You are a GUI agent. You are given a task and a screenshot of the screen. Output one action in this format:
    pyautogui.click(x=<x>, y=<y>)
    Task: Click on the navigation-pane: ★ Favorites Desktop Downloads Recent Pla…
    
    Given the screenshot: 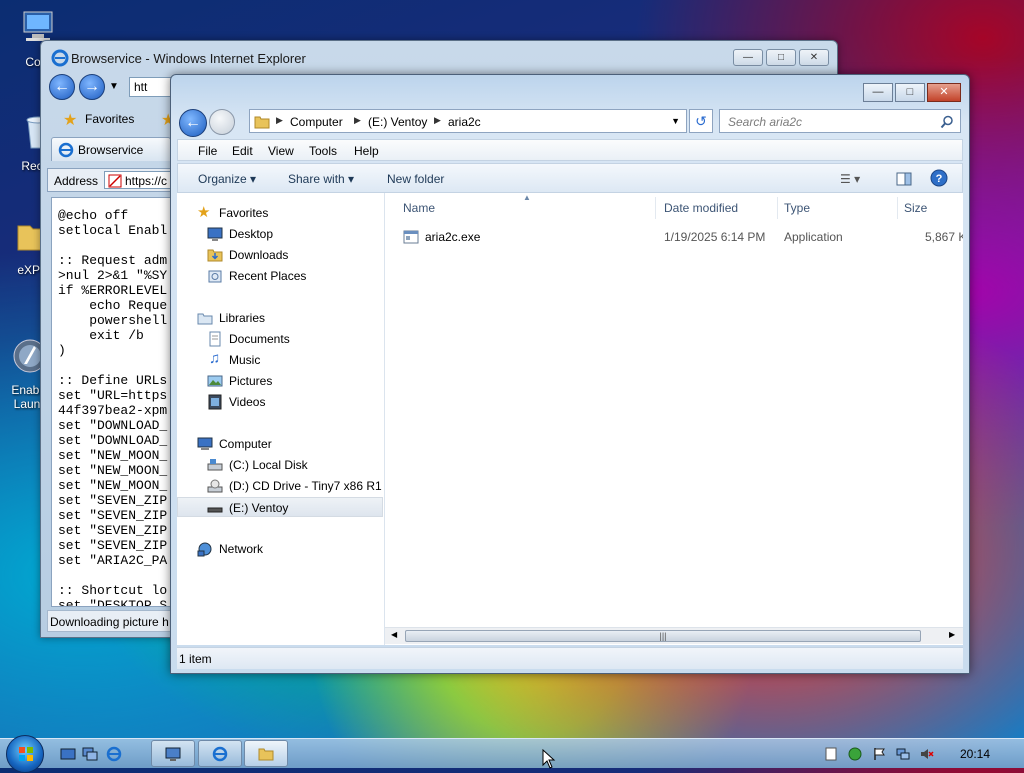 What is the action you would take?
    pyautogui.click(x=281, y=419)
    